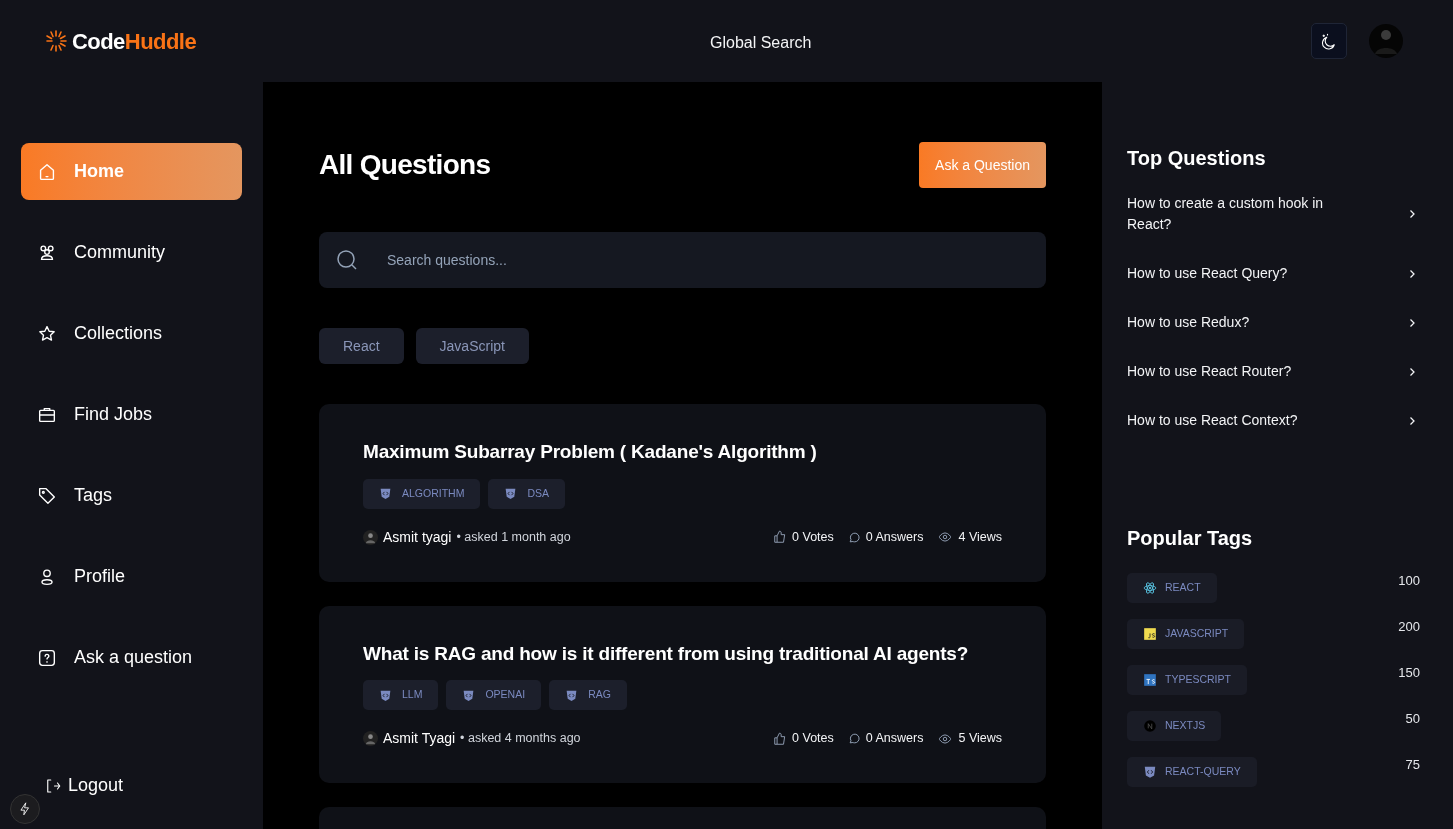 This screenshot has width=1453, height=829. What do you see at coordinates (361, 346) in the screenshot?
I see `filter-chip: React` at bounding box center [361, 346].